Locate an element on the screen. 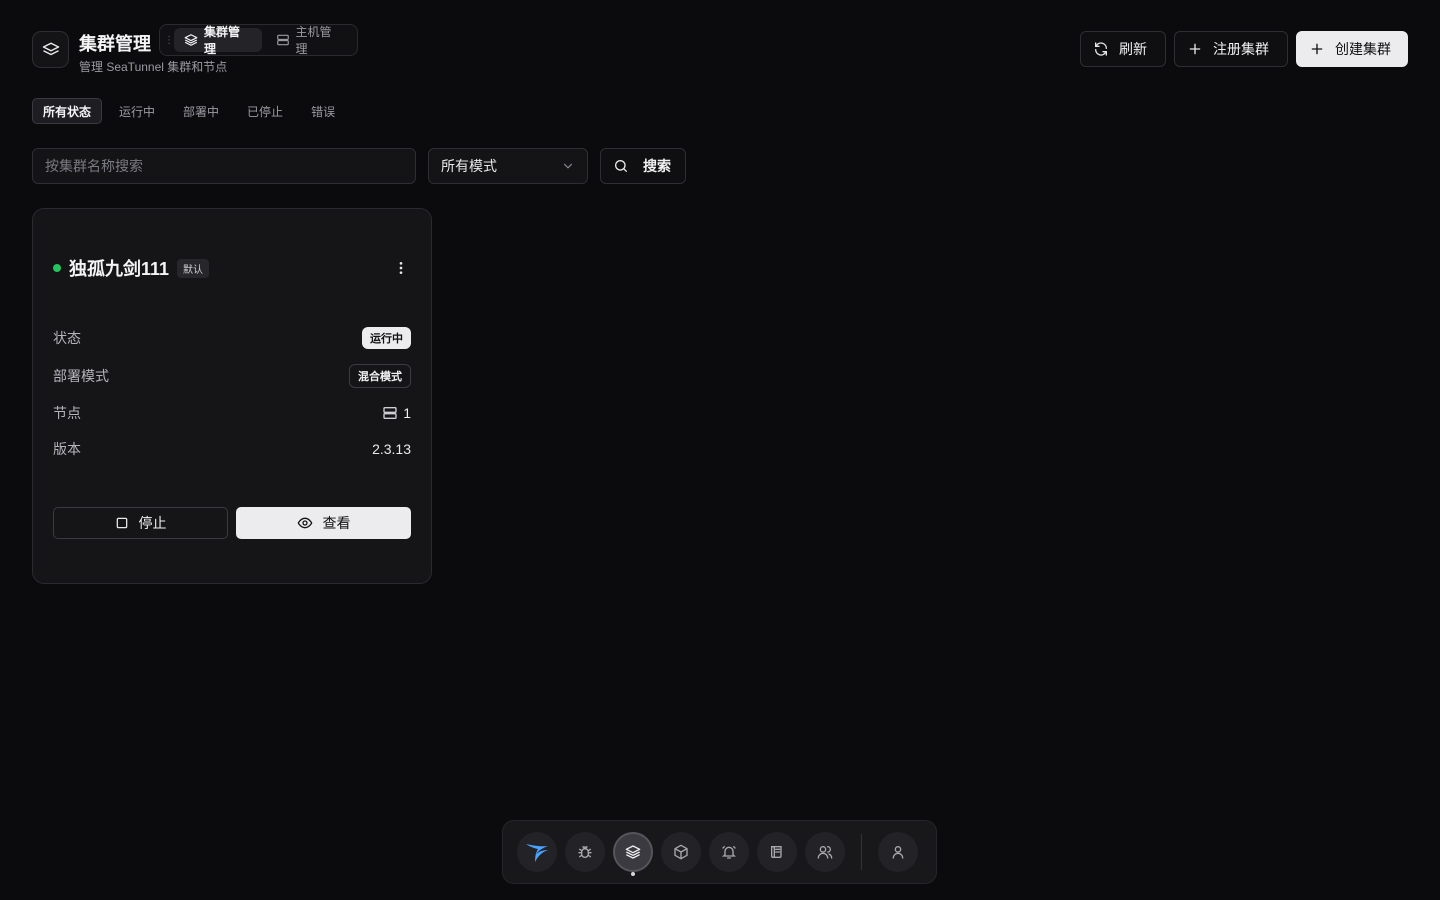 Image resolution: width=1440 pixels, height=900 pixels. tab-cluster-management: 集群管理 is located at coordinates (218, 40).